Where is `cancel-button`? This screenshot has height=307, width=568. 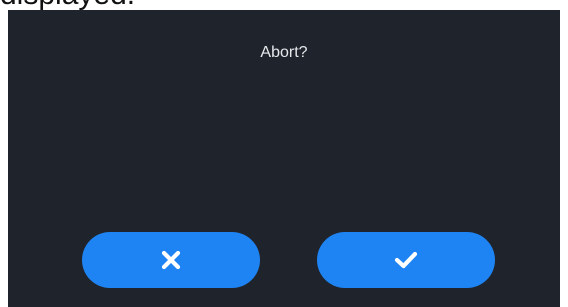
cancel-button is located at coordinates (171, 260).